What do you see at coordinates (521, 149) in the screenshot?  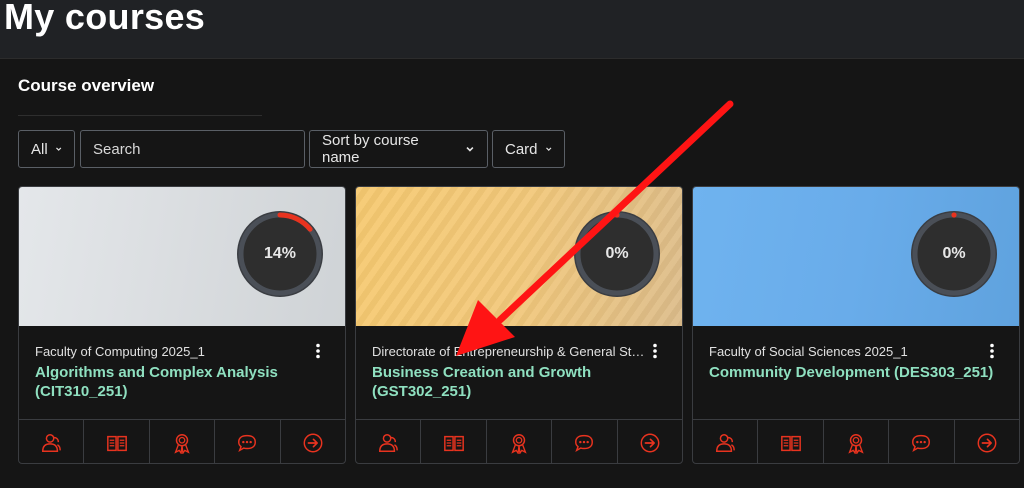 I see `view-mode-label: Card` at bounding box center [521, 149].